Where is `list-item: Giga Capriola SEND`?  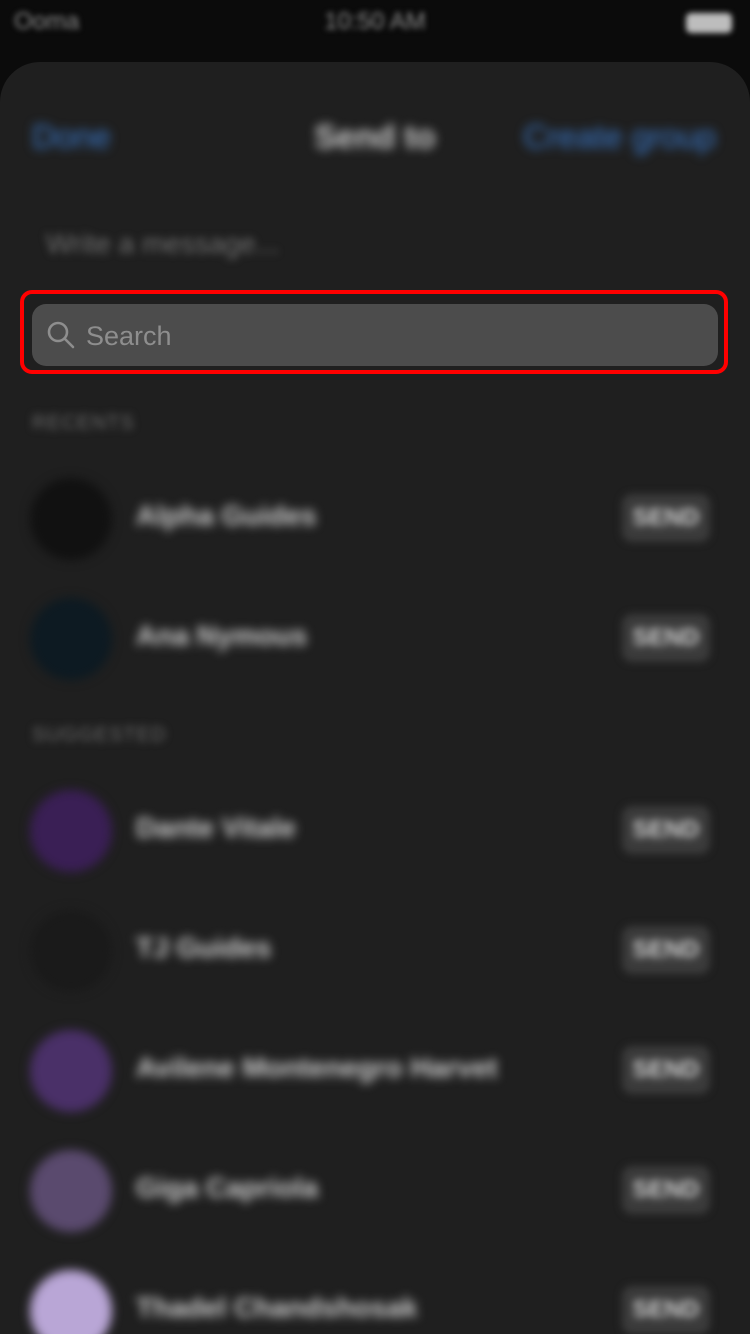
list-item: Giga Capriola SEND is located at coordinates (375, 1191).